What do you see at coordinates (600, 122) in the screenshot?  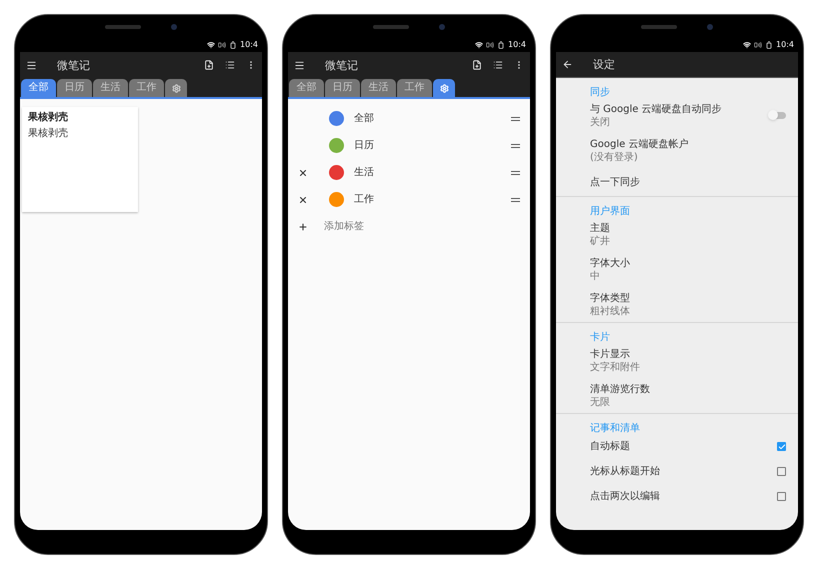 I see `setting-value: 关闭` at bounding box center [600, 122].